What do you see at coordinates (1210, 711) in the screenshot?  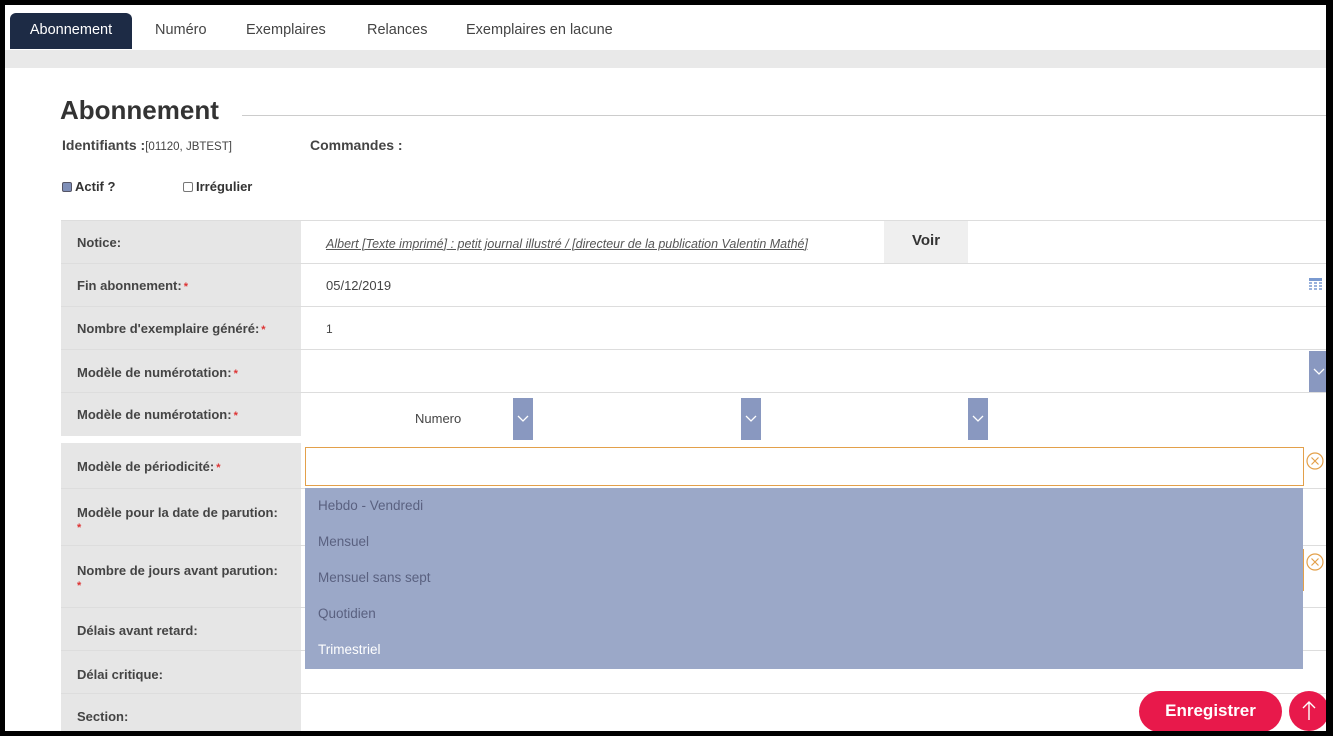 I see `save-button: Enregistrer` at bounding box center [1210, 711].